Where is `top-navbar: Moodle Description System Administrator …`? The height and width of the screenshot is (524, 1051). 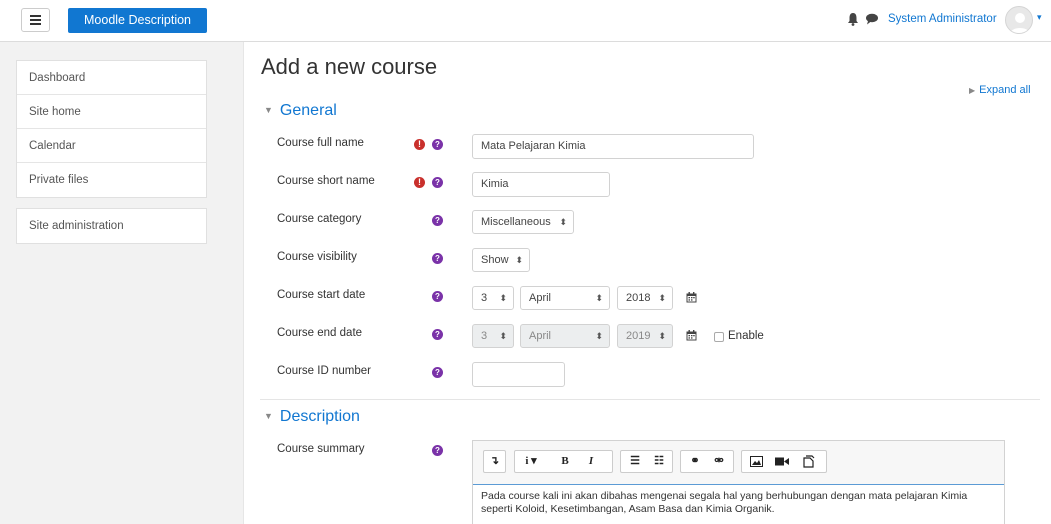
top-navbar: Moodle Description System Administrator … is located at coordinates (525, 21).